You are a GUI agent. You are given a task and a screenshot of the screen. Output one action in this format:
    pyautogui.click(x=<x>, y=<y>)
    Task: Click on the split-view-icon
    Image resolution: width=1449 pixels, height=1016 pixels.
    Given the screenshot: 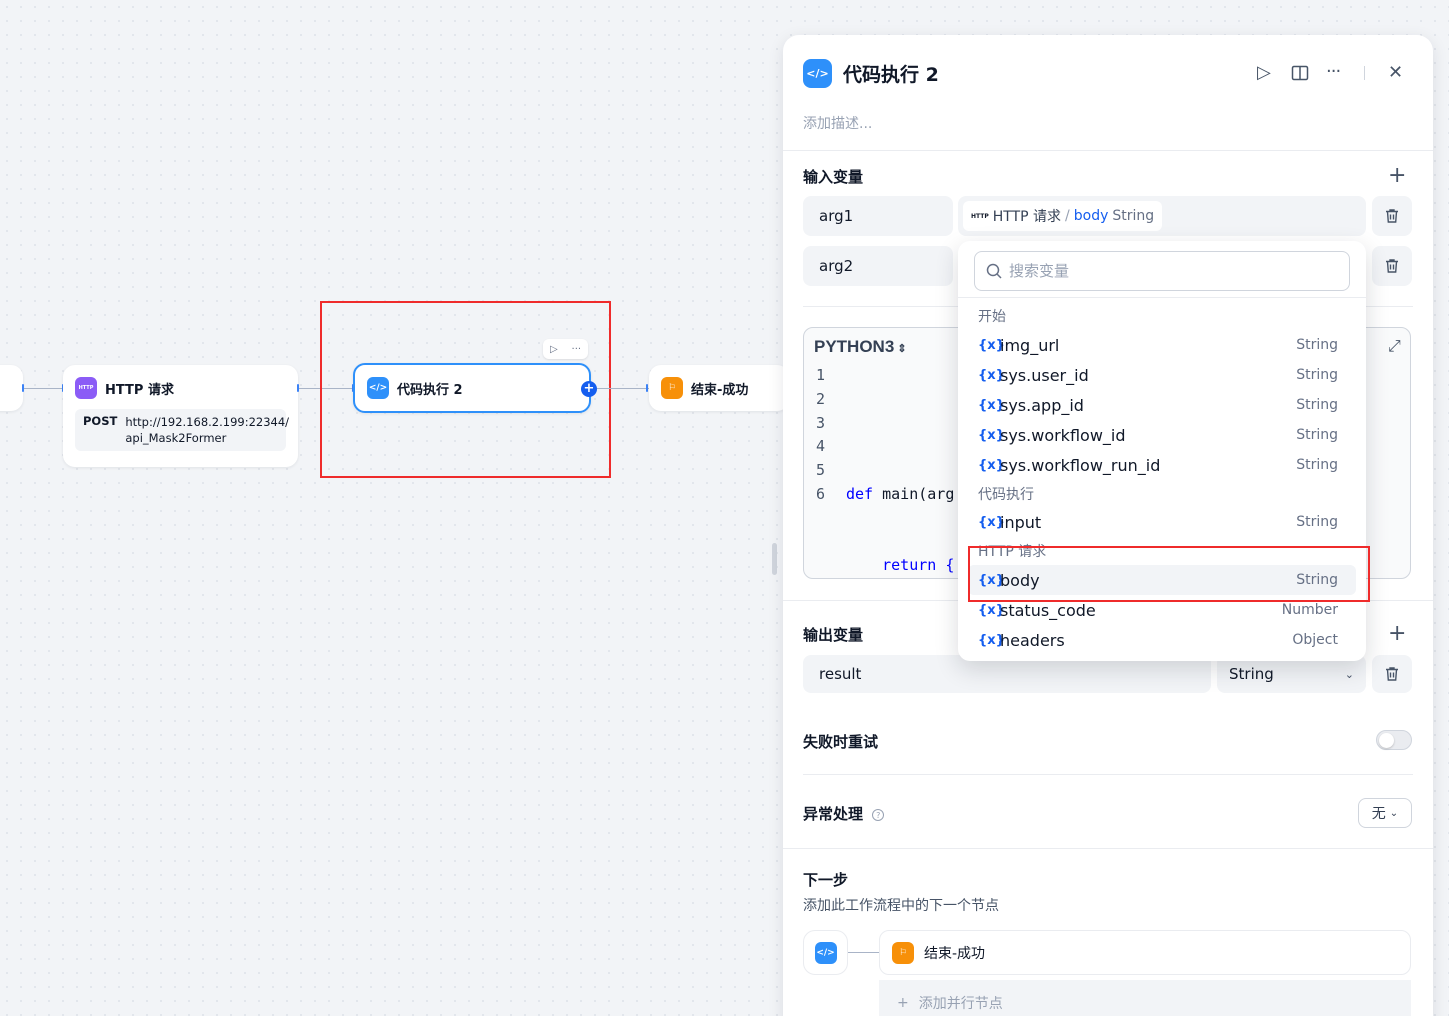 What is the action you would take?
    pyautogui.click(x=1300, y=75)
    